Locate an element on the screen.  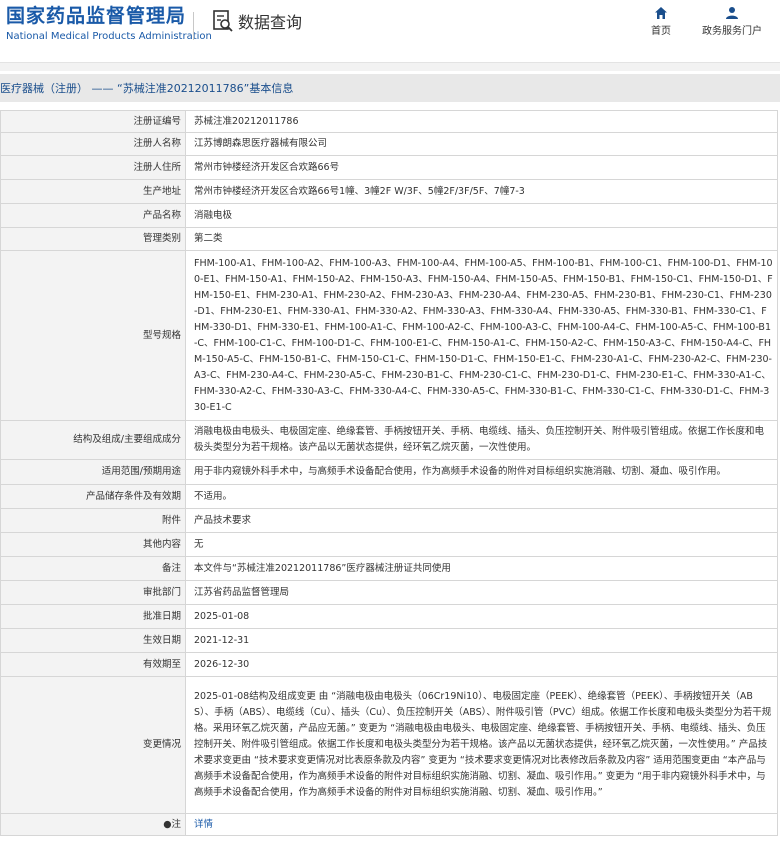
row-value: 2021-12-31 is located at coordinates (481, 640).